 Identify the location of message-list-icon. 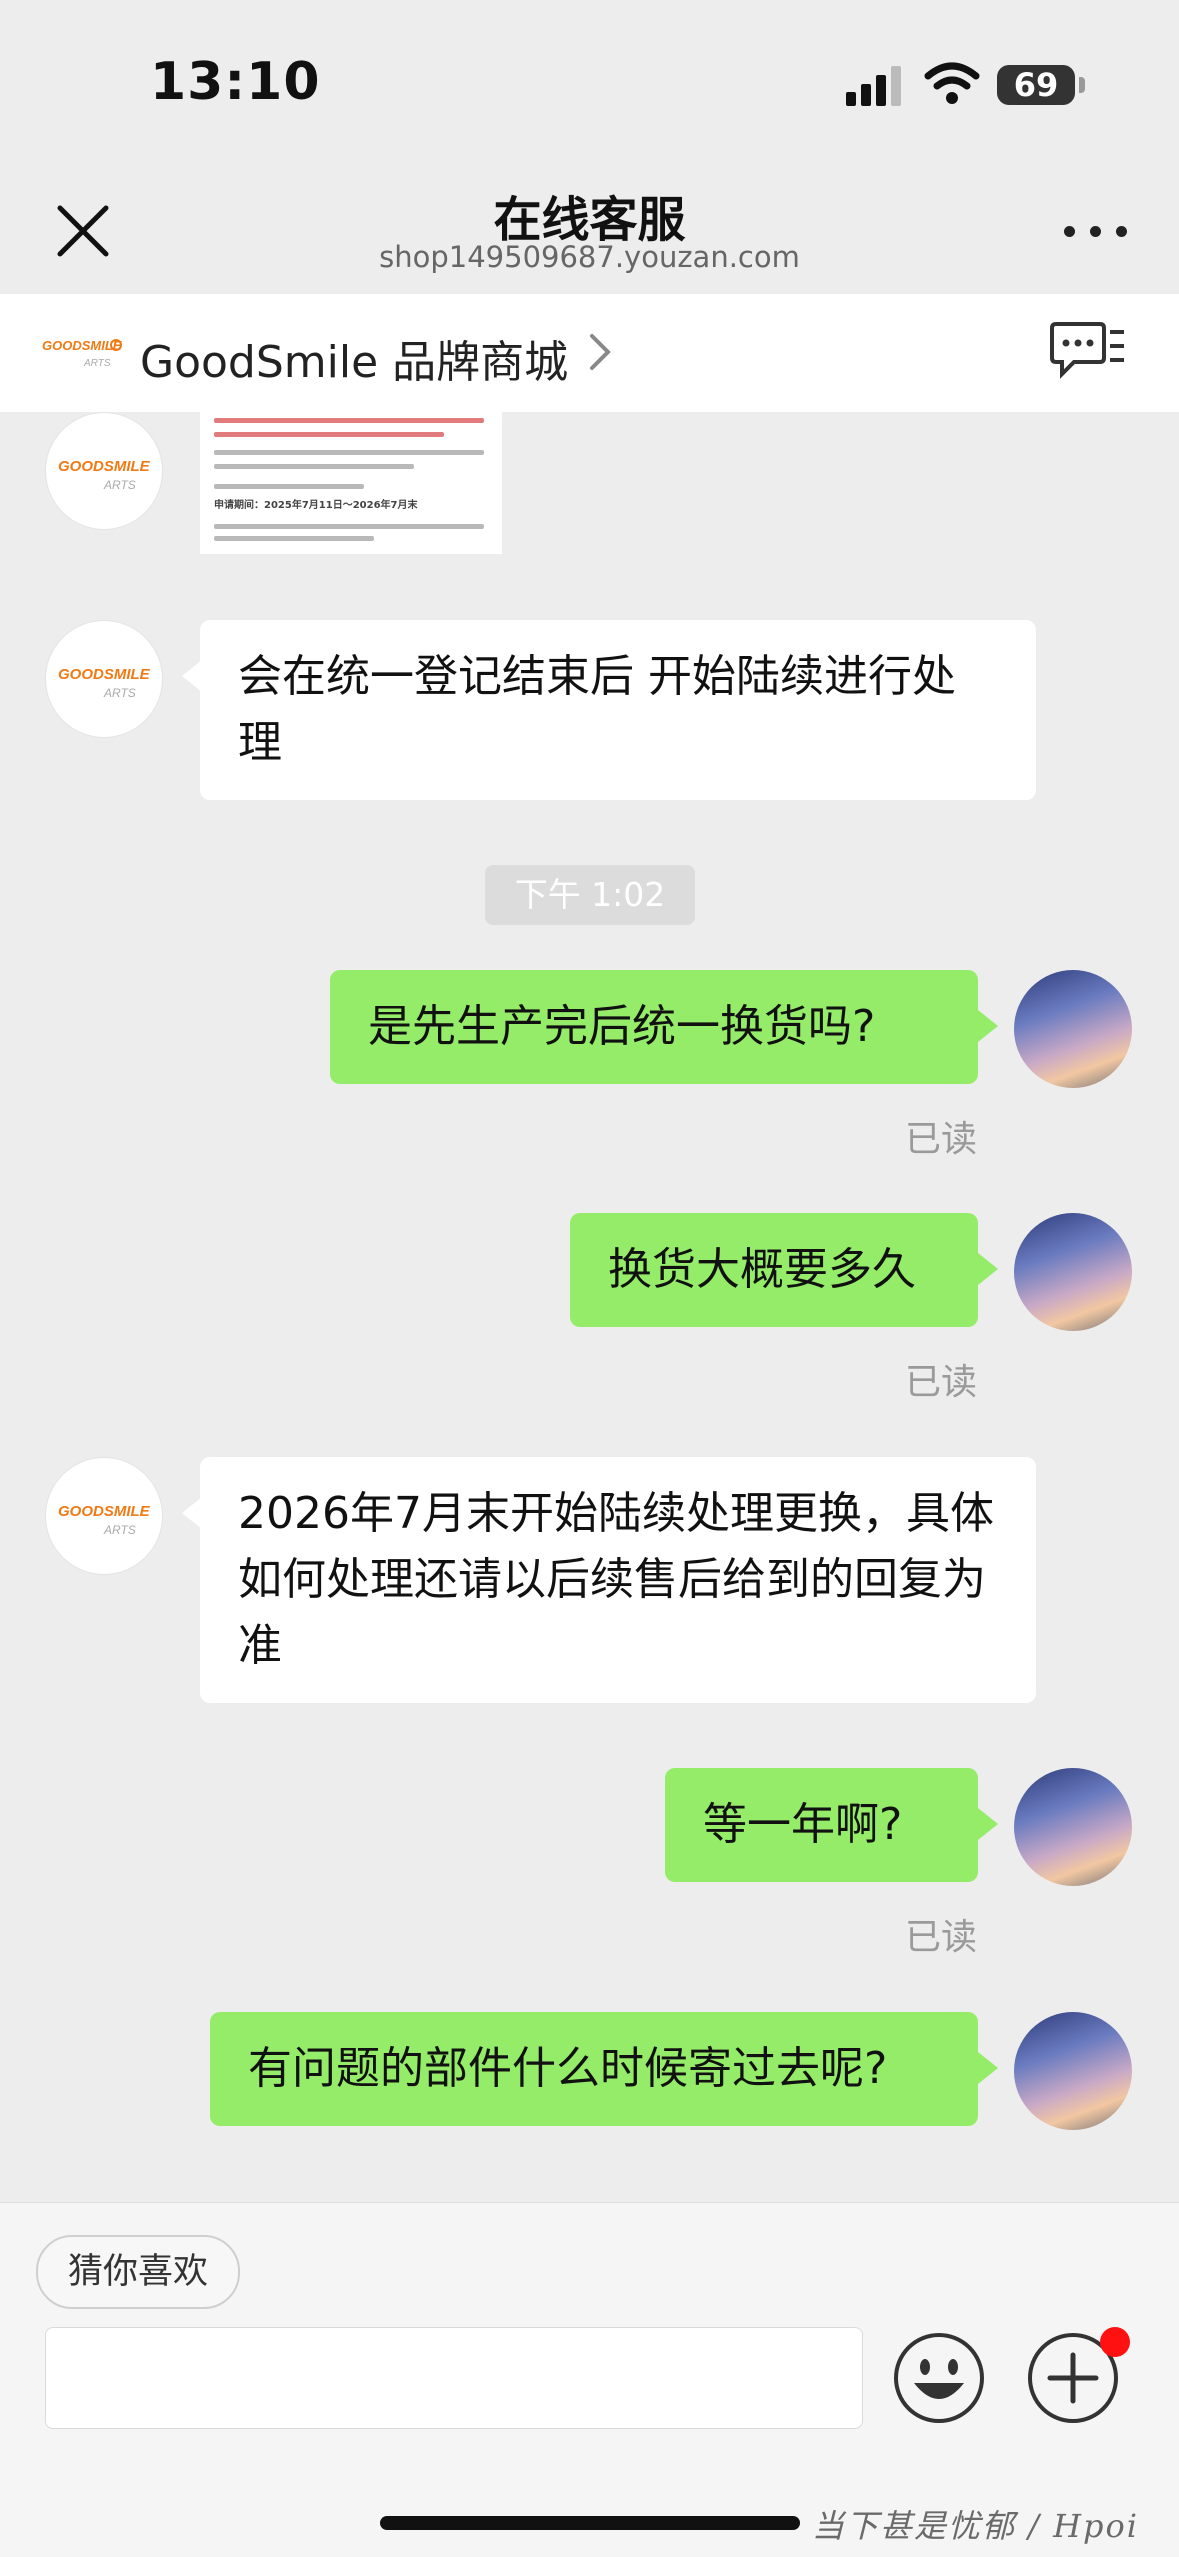
(1088, 352).